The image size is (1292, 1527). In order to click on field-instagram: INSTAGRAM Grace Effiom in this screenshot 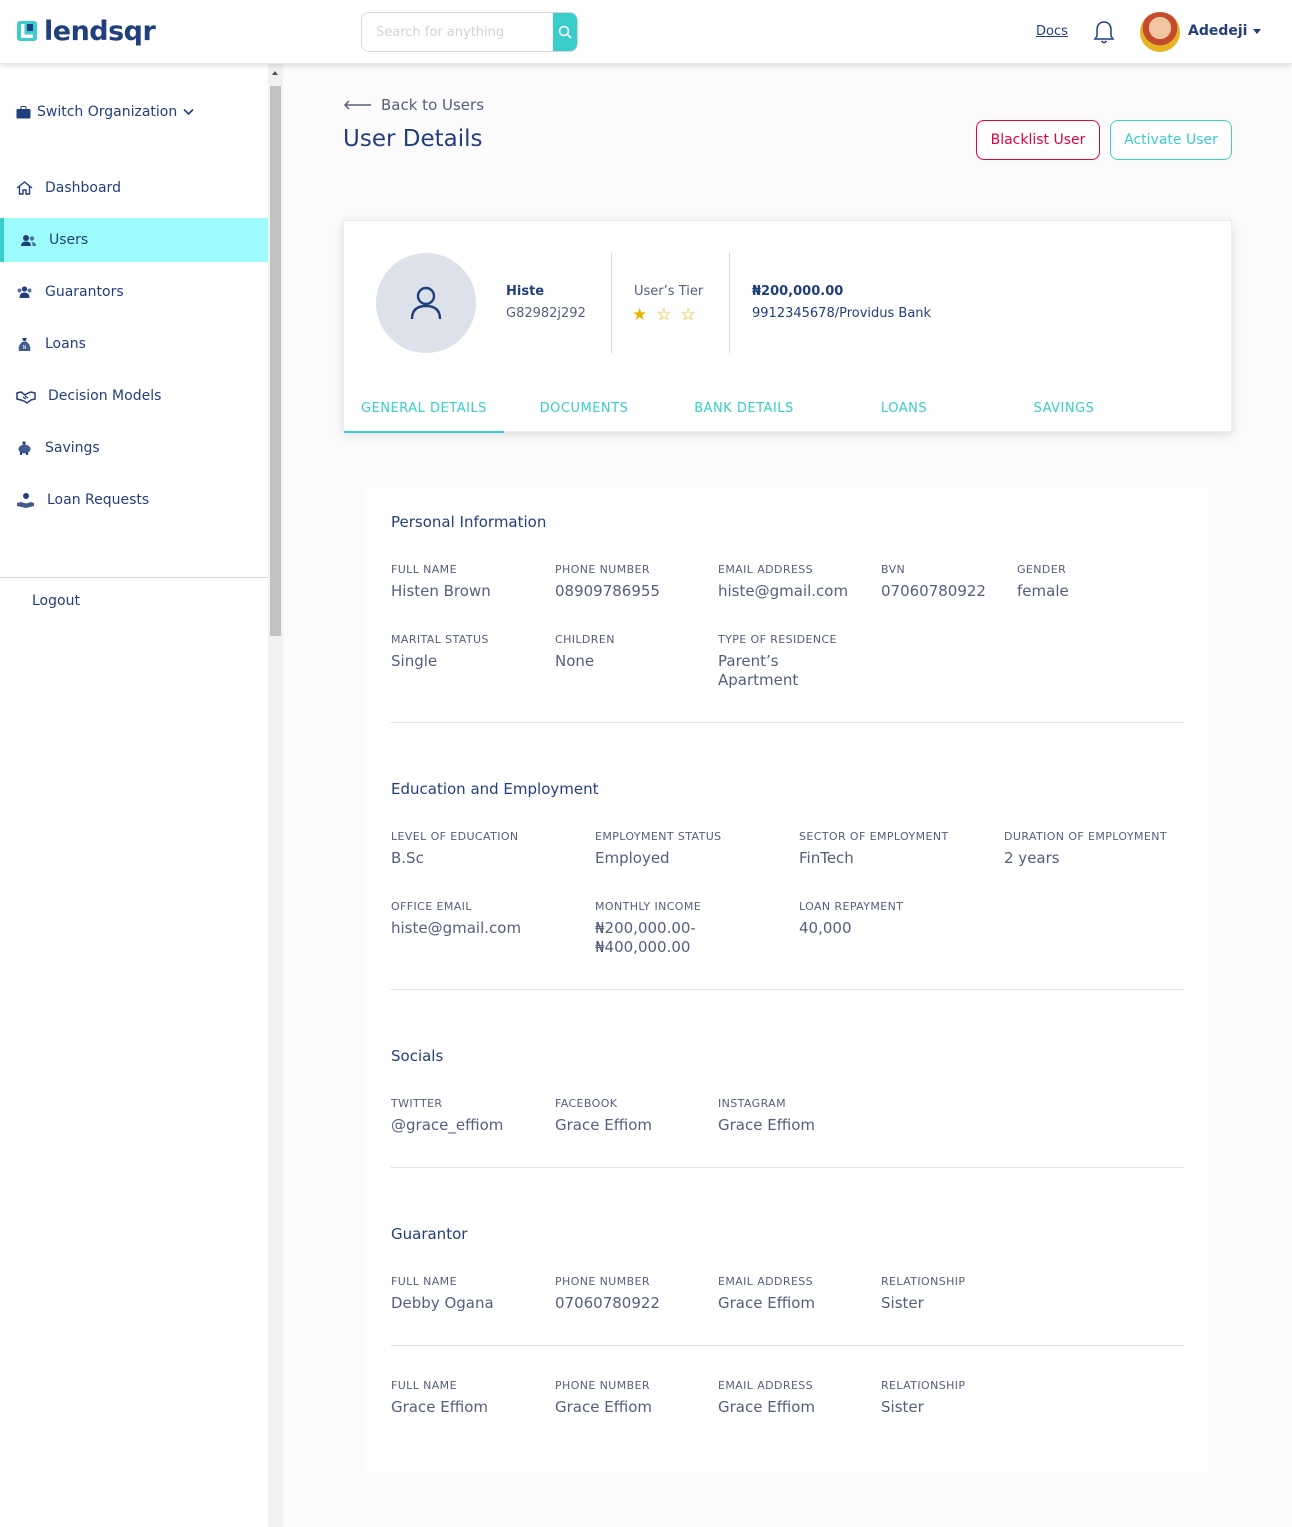, I will do `click(766, 1115)`.